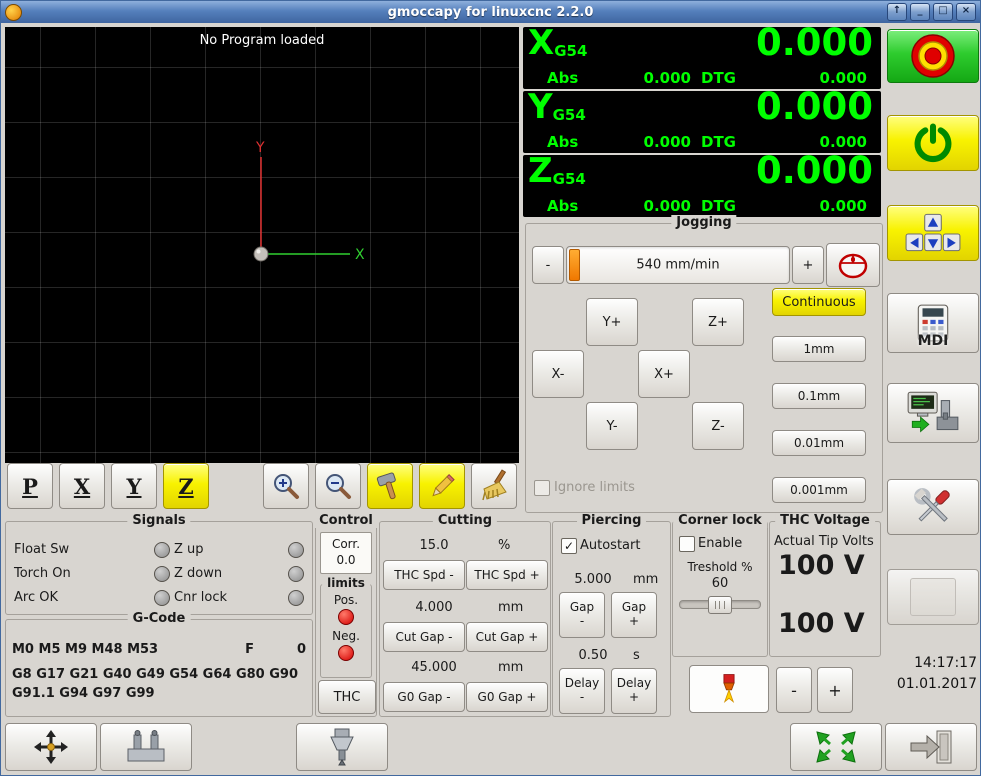 The height and width of the screenshot is (776, 981). Describe the element at coordinates (612, 426) in the screenshot. I see `jog-y-minus-button: Y-` at that location.